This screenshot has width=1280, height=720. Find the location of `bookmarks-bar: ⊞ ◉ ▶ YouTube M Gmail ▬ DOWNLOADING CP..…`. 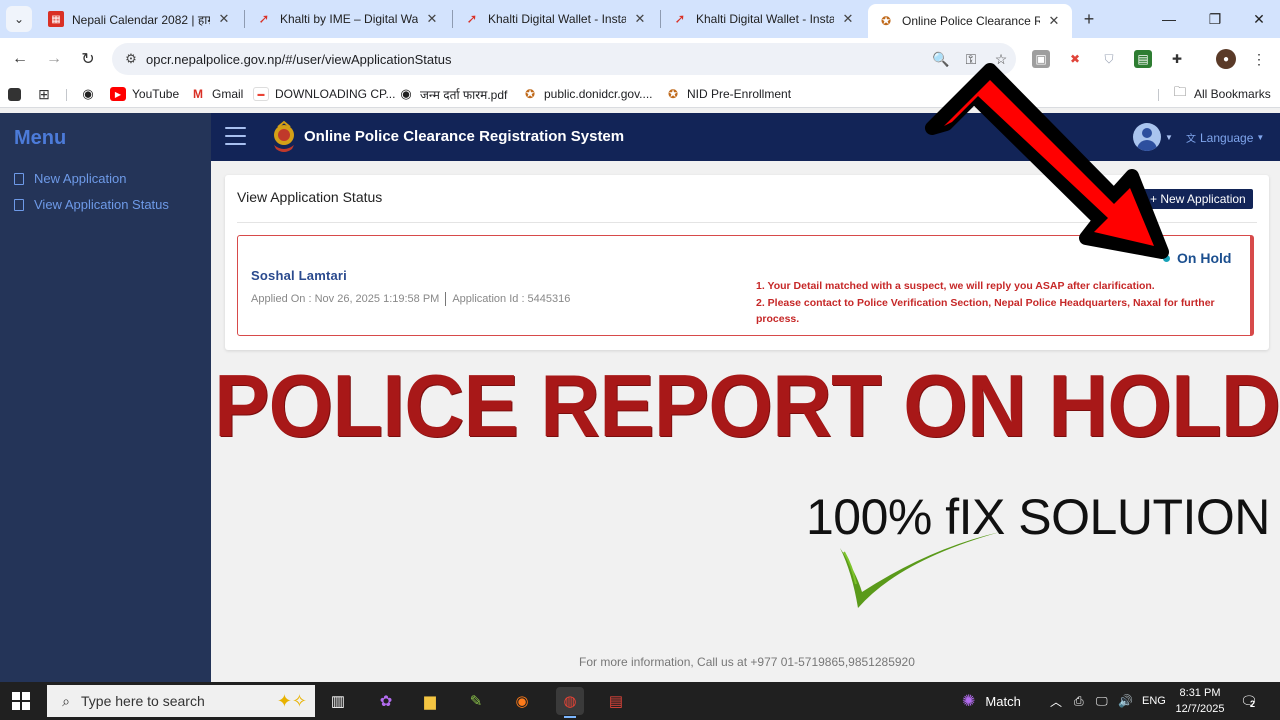

bookmarks-bar: ⊞ ◉ ▶ YouTube M Gmail ▬ DOWNLOADING CP..… is located at coordinates (640, 94).